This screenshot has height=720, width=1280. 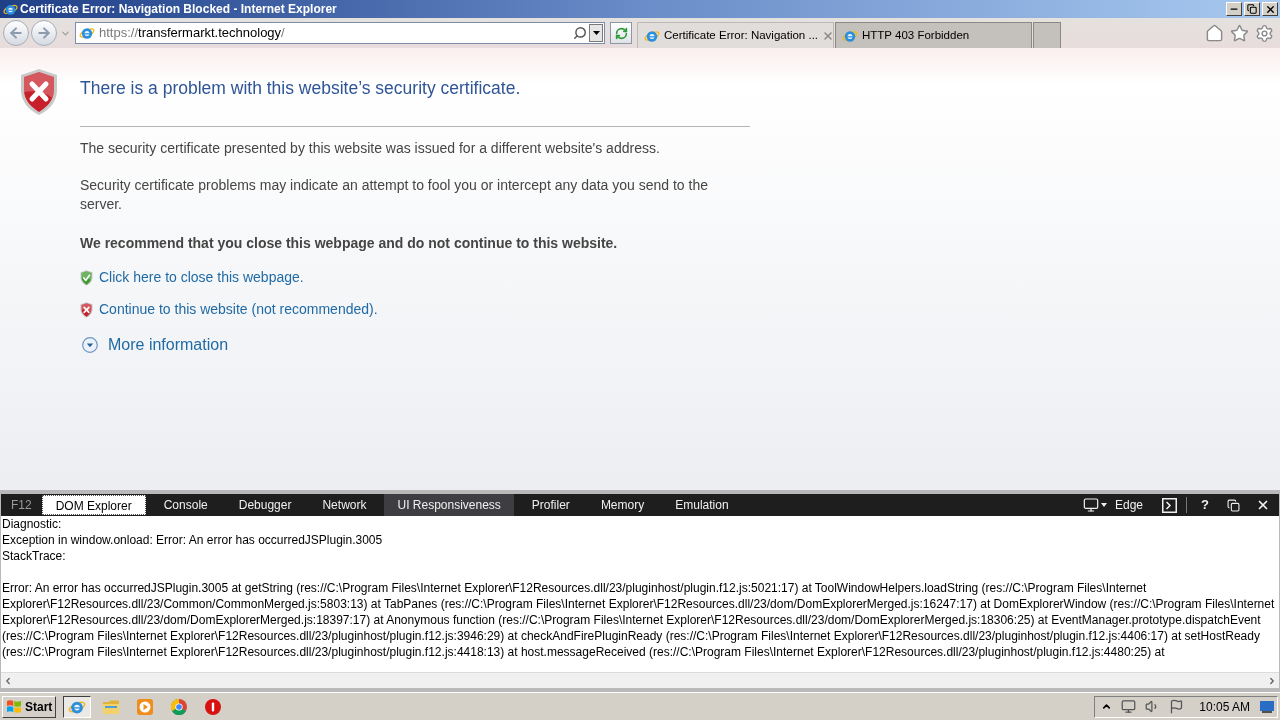 I want to click on expand-circle-icon, so click(x=90, y=345).